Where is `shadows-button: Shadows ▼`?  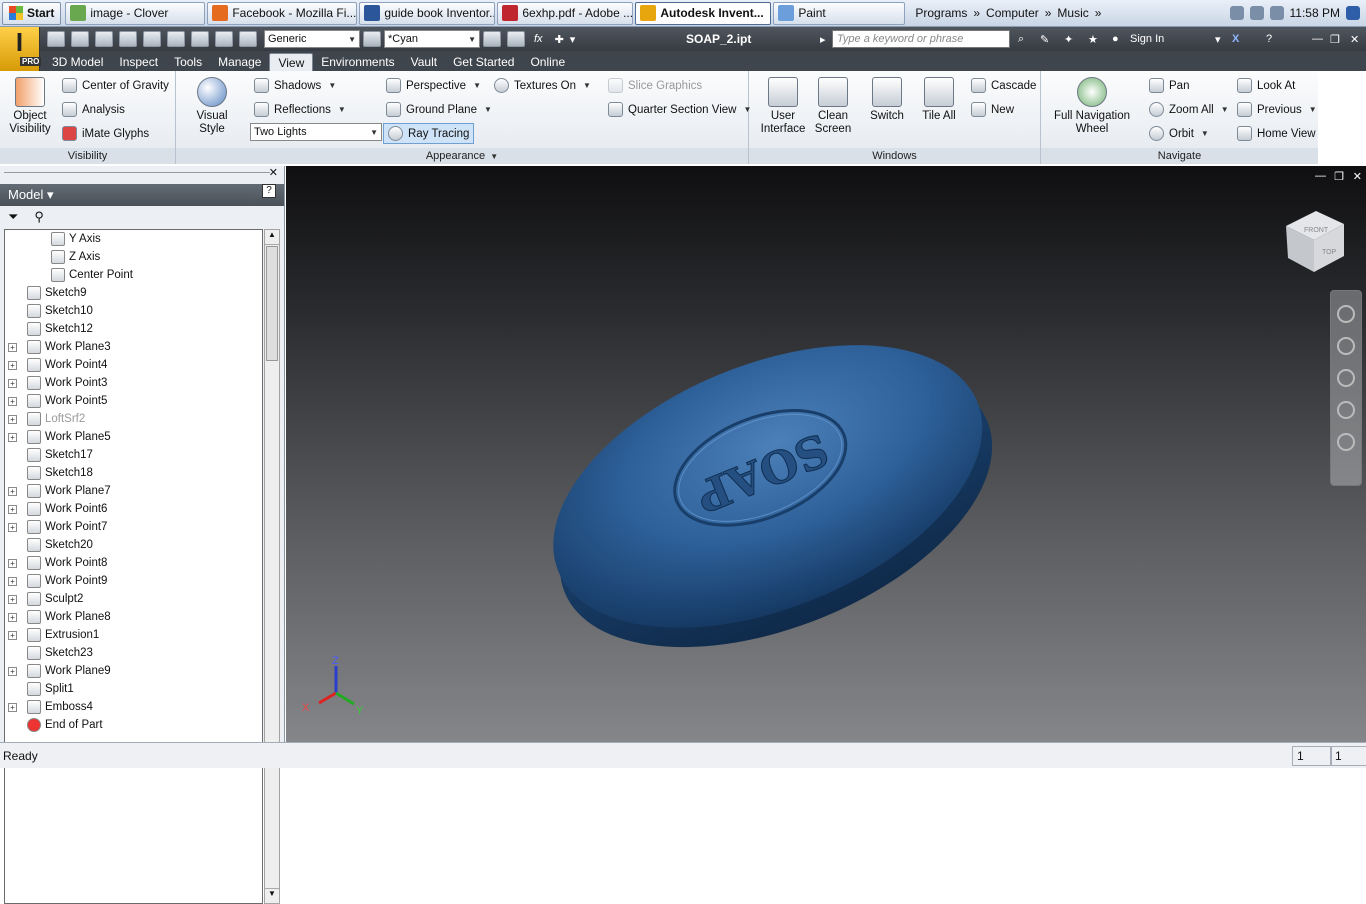 shadows-button: Shadows ▼ is located at coordinates (295, 85).